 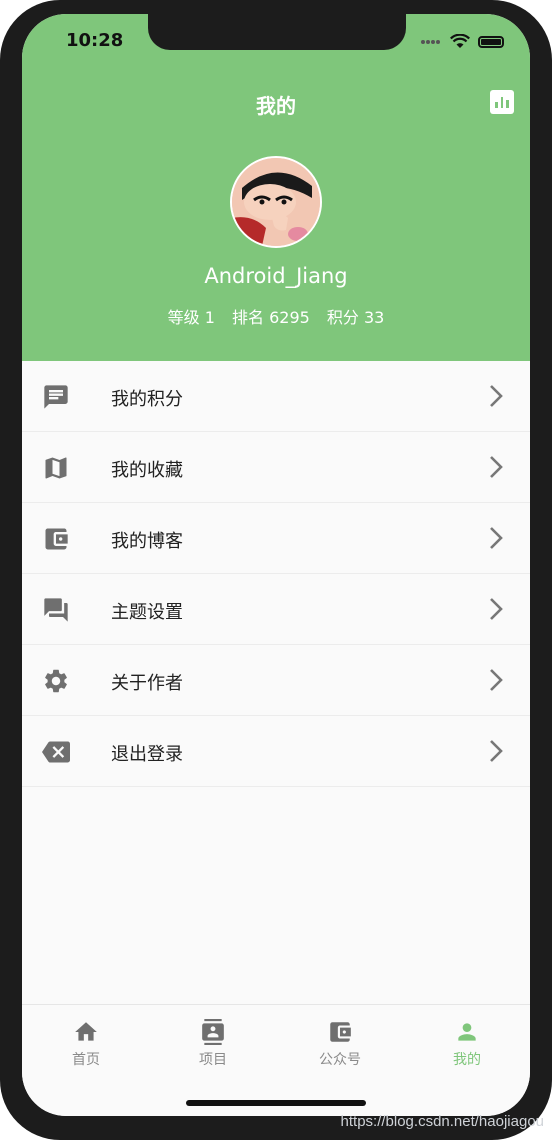 What do you see at coordinates (355, 317) in the screenshot?
I see `points-stat: 积分 33` at bounding box center [355, 317].